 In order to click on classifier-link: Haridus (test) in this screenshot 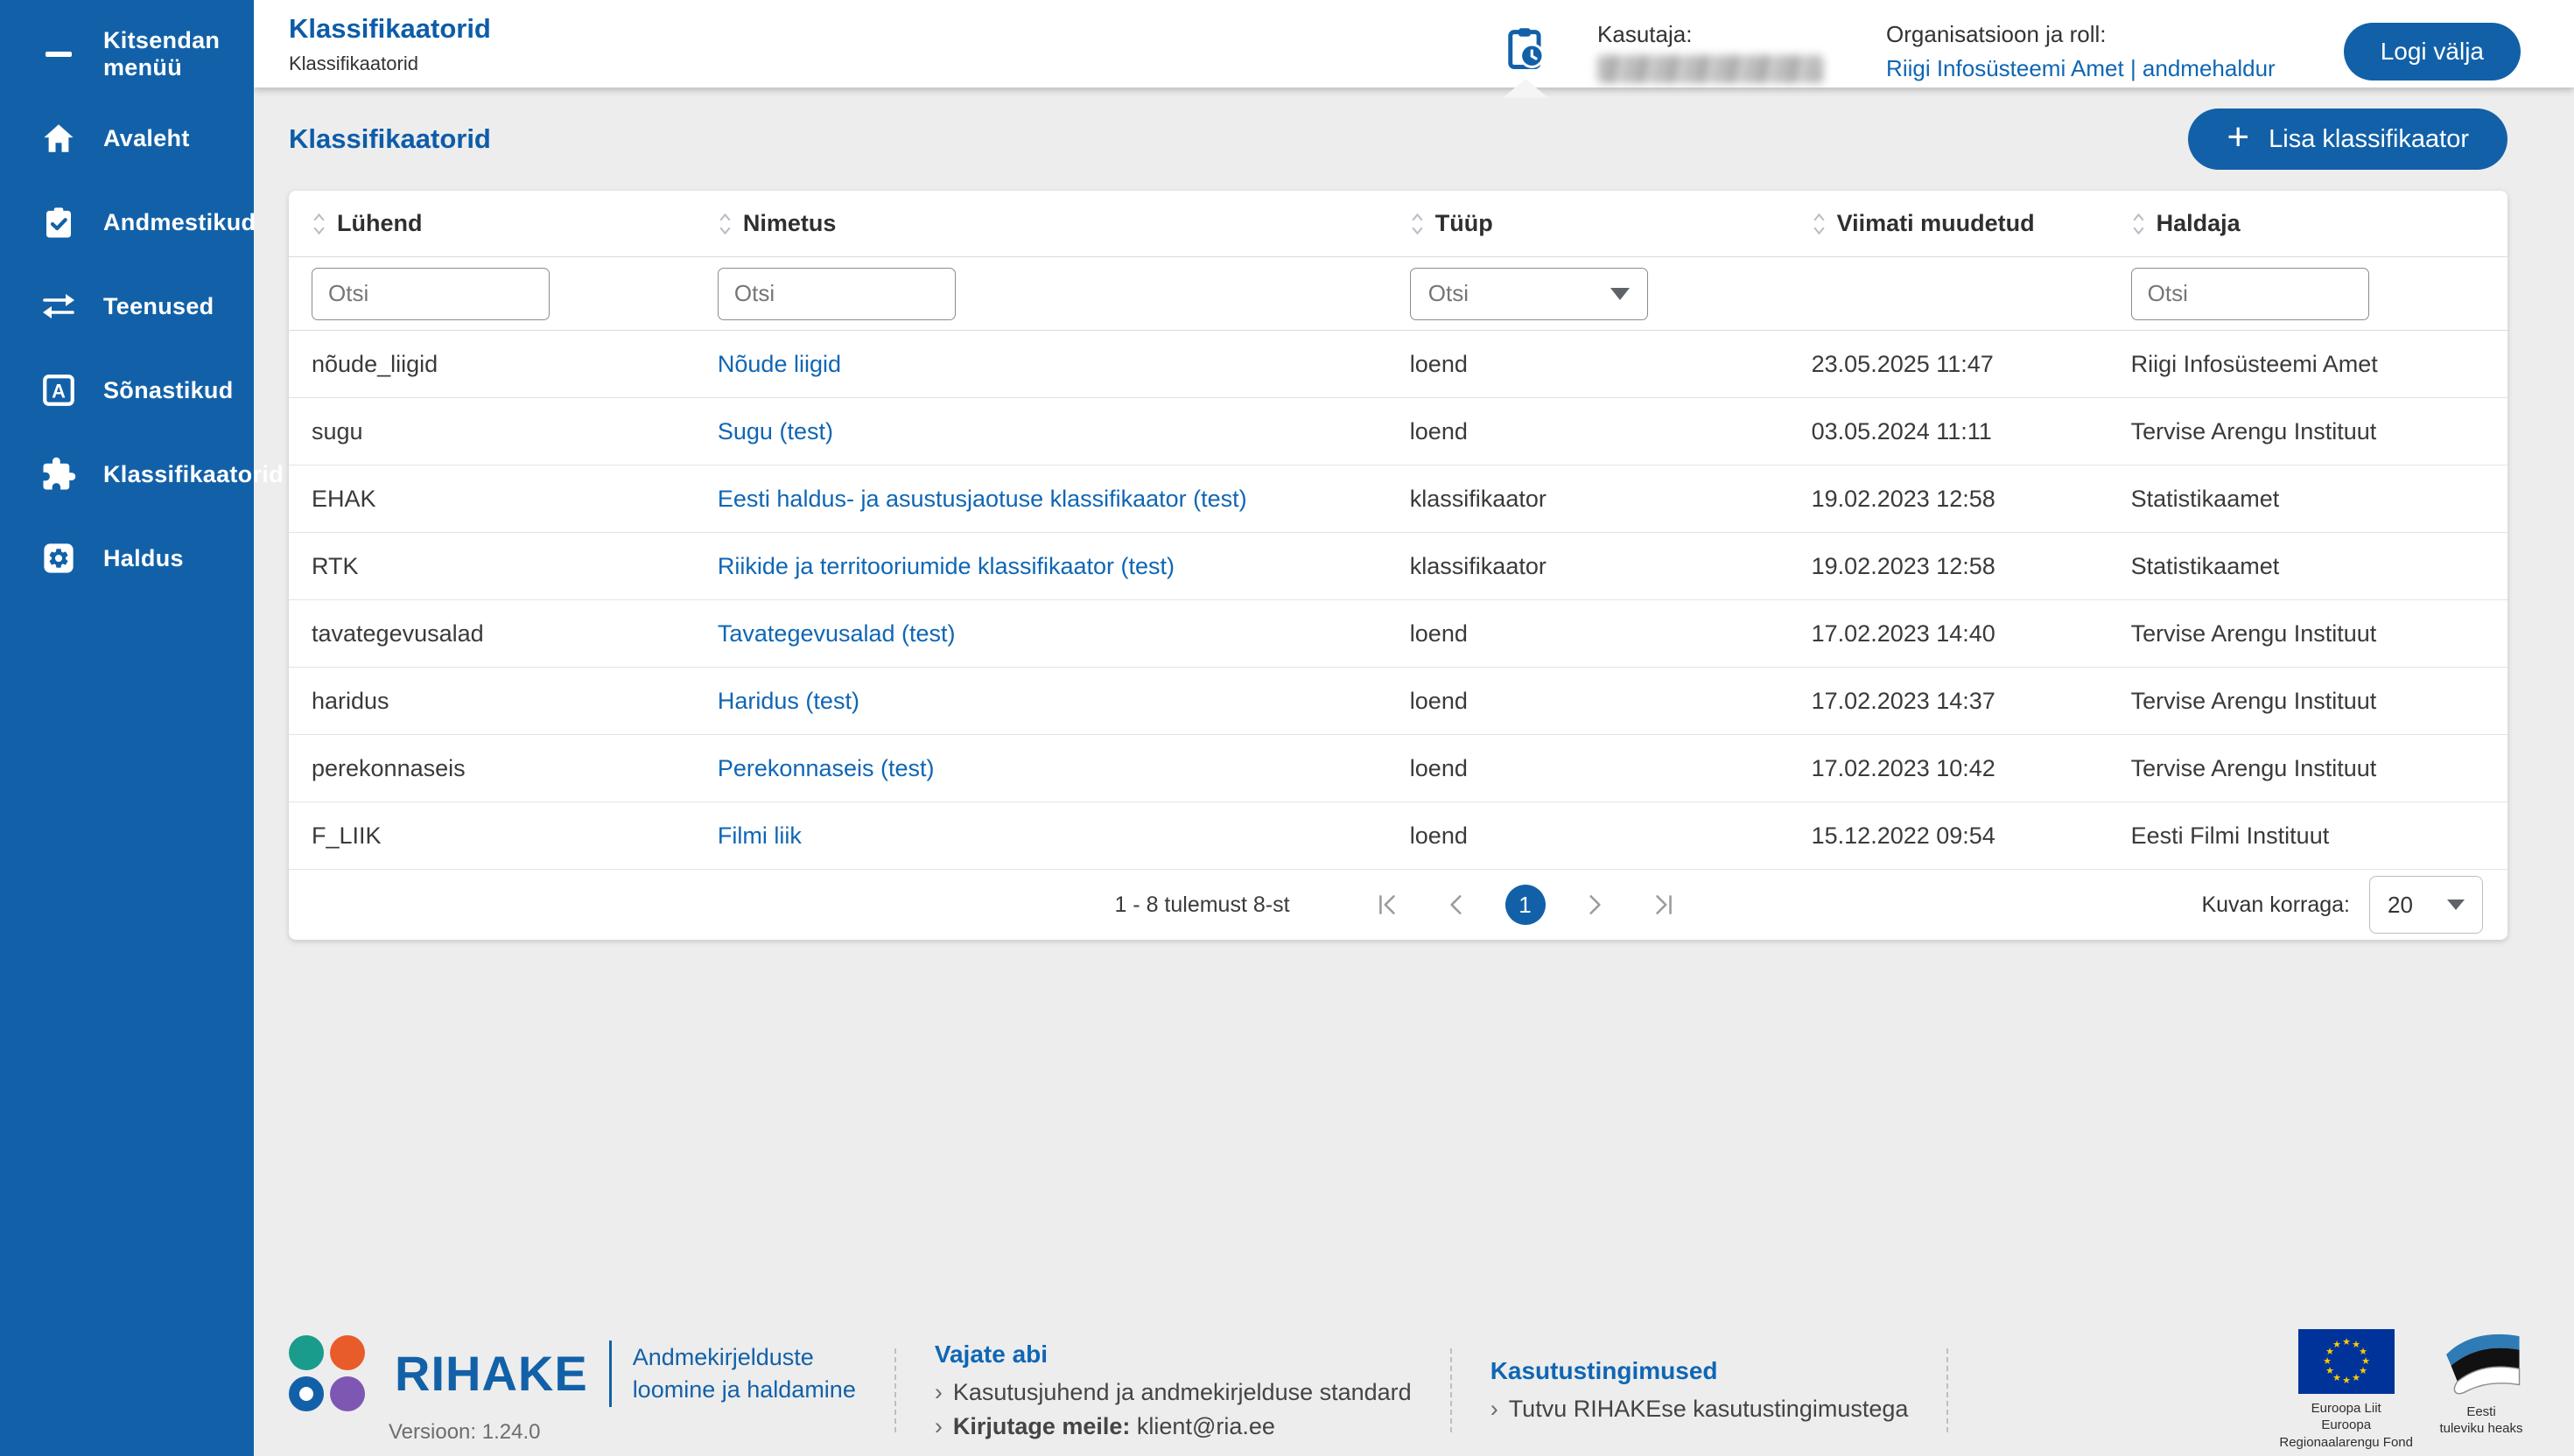, I will do `click(788, 701)`.